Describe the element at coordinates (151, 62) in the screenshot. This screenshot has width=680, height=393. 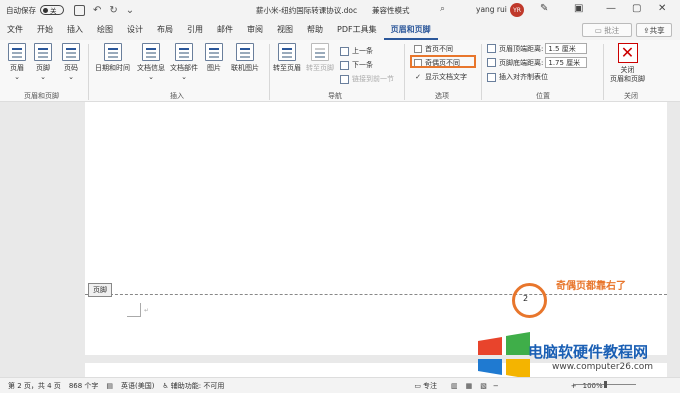
I see `doc-info-button: 文档信息 ⌄` at that location.